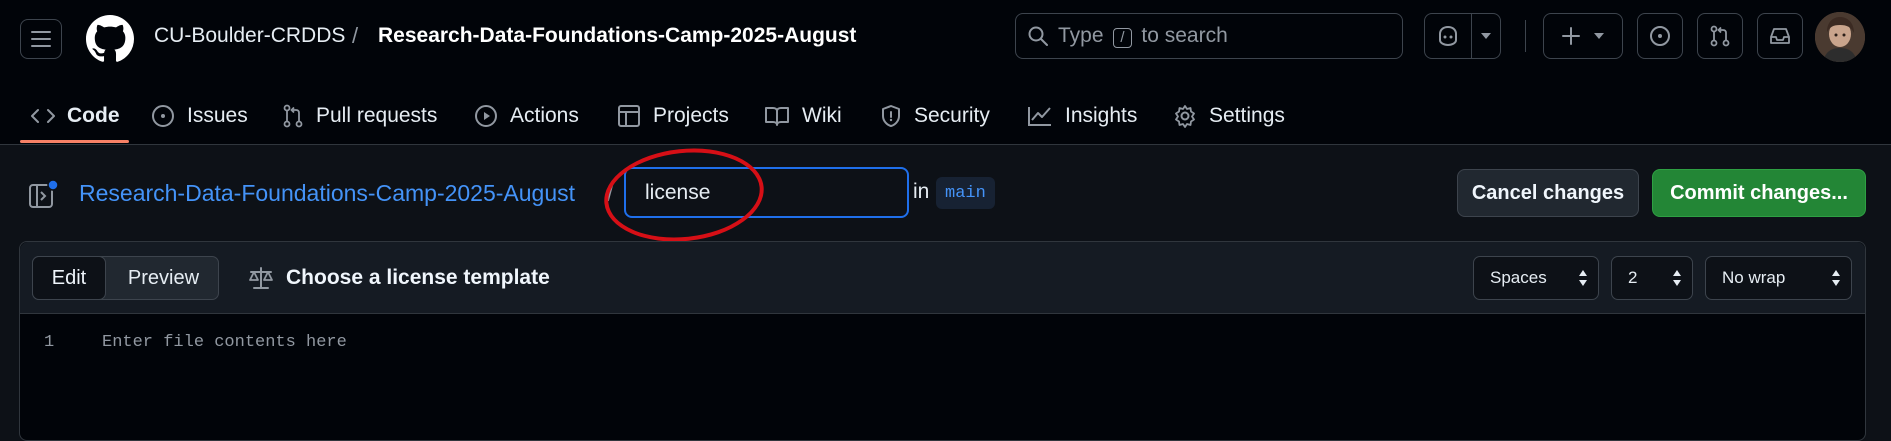 Image resolution: width=1891 pixels, height=441 pixels. What do you see at coordinates (1081, 35) in the screenshot?
I see `search-placeholder-prefix: Type` at bounding box center [1081, 35].